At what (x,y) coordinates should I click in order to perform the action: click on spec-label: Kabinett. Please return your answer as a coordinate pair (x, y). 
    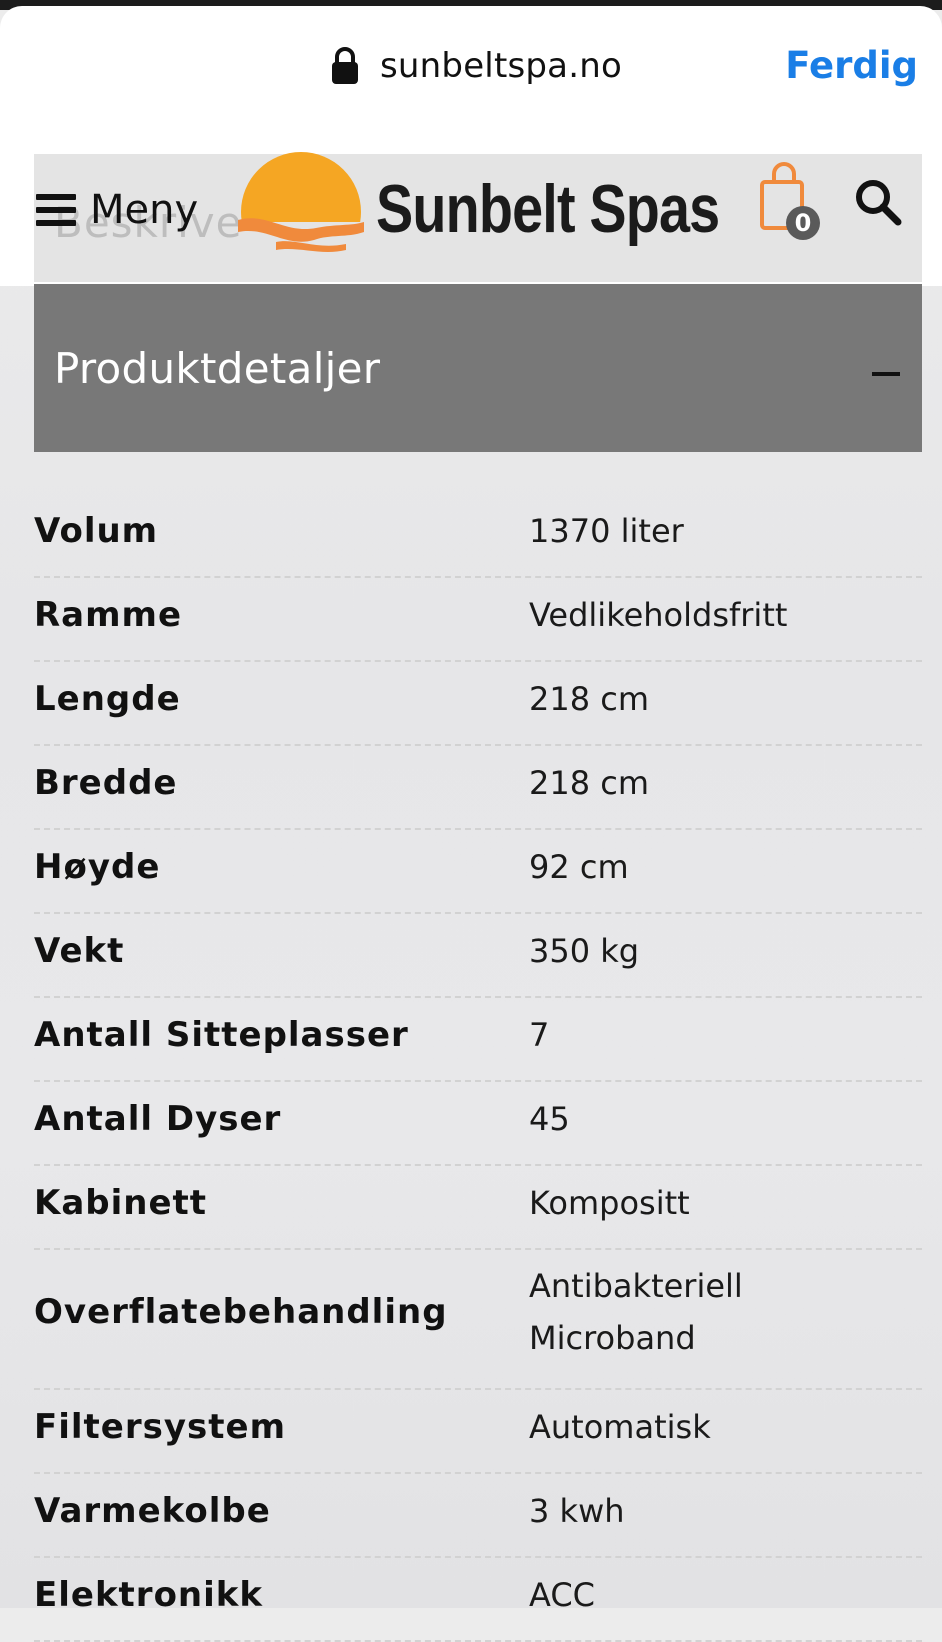
    Looking at the image, I should click on (121, 1203).